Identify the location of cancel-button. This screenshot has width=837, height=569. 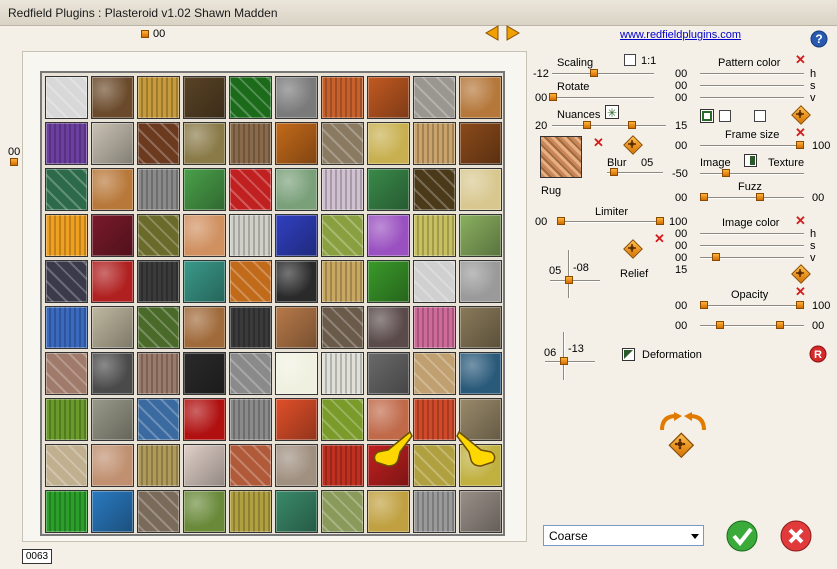
(796, 536).